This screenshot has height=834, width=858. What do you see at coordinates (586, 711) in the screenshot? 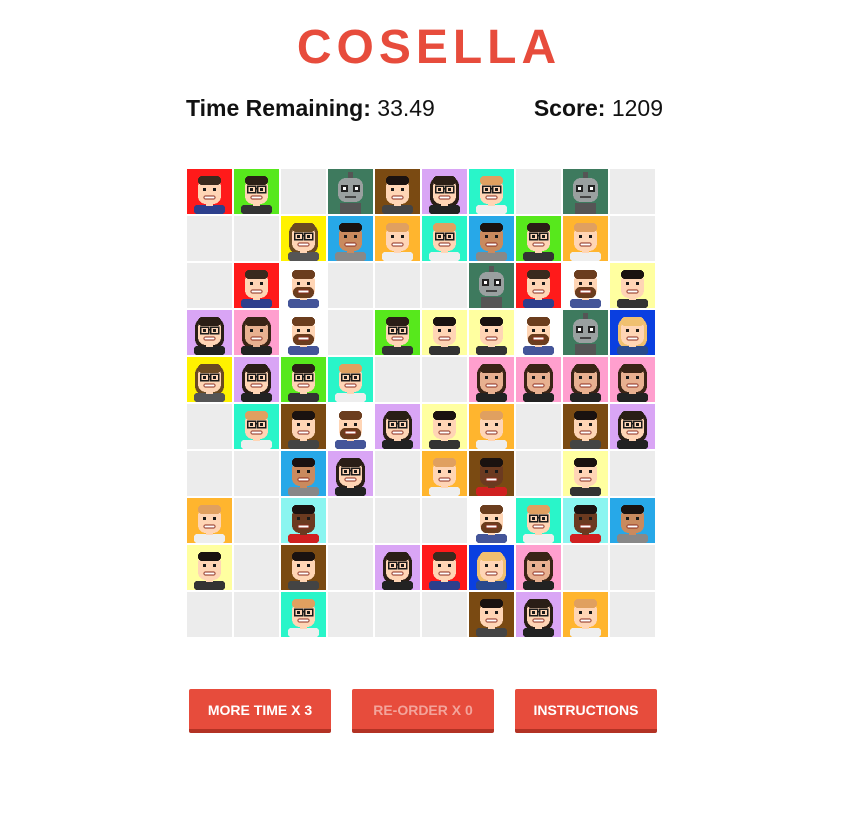
I see `instructions-button: INSTRUCTIONS` at bounding box center [586, 711].